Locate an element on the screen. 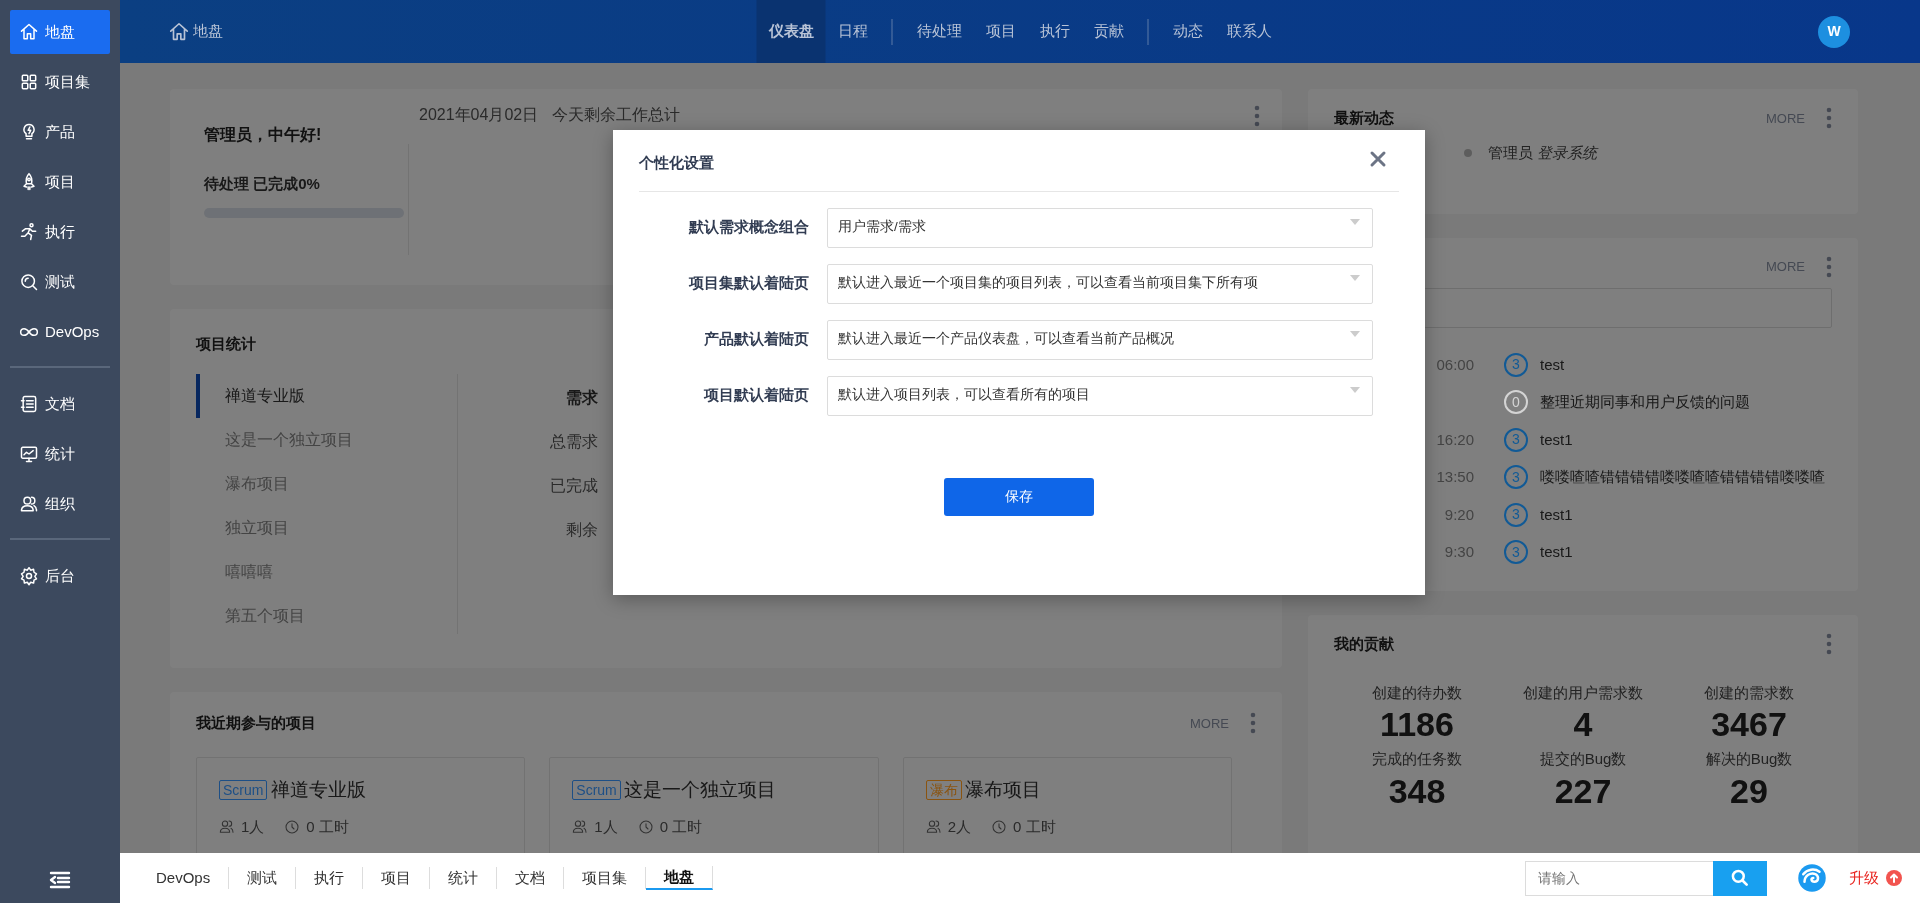  dialog-title: 个性化设置 is located at coordinates (676, 163).